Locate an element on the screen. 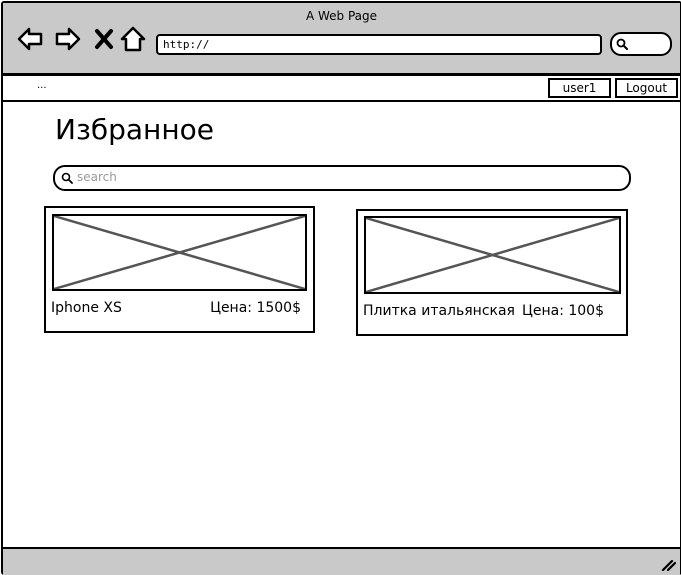 The width and height of the screenshot is (681, 575). logout-button: Logout is located at coordinates (646, 88).